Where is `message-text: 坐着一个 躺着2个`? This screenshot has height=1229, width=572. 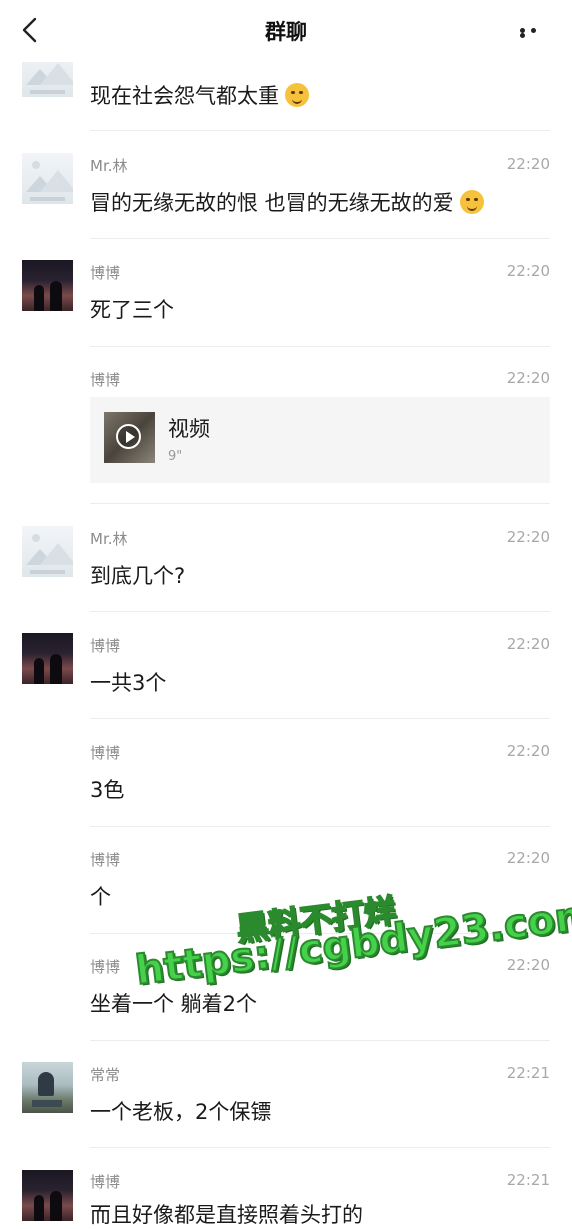 message-text: 坐着一个 躺着2个 is located at coordinates (174, 1004).